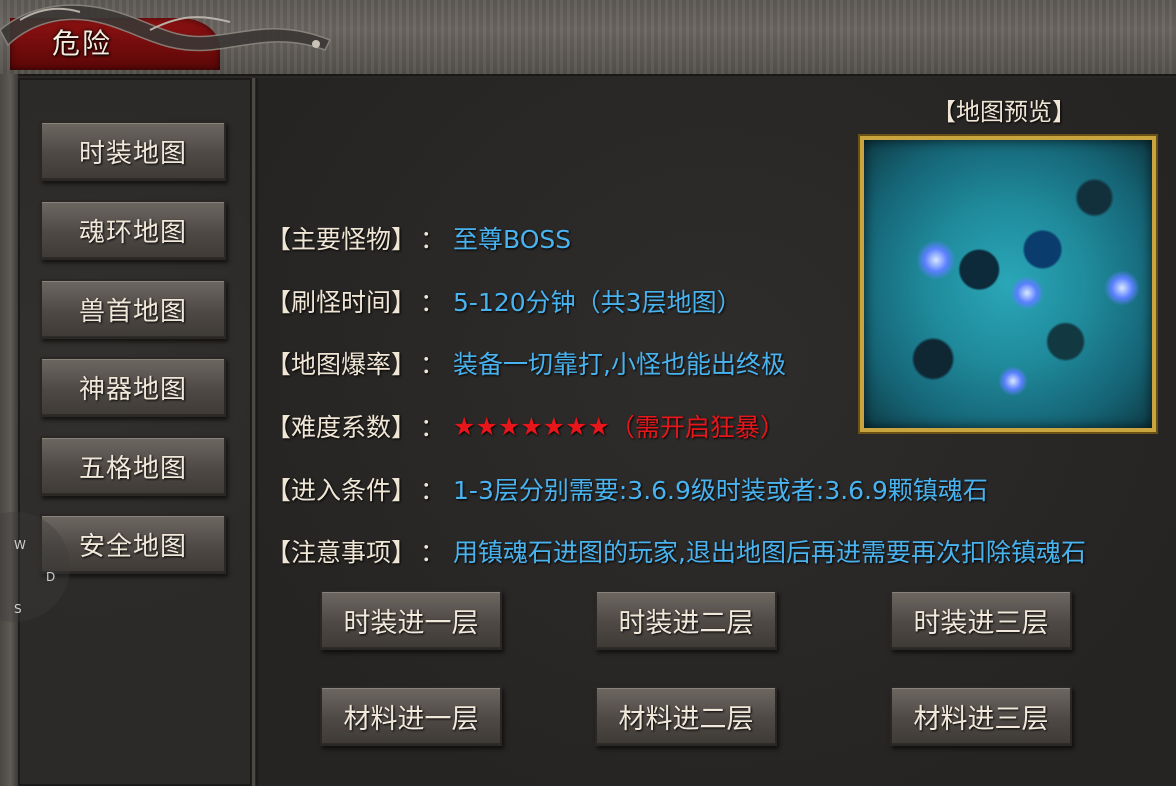 This screenshot has width=1176, height=786. What do you see at coordinates (597, 302) in the screenshot?
I see `refresh-value: 5-120分钟（共3层地图）` at bounding box center [597, 302].